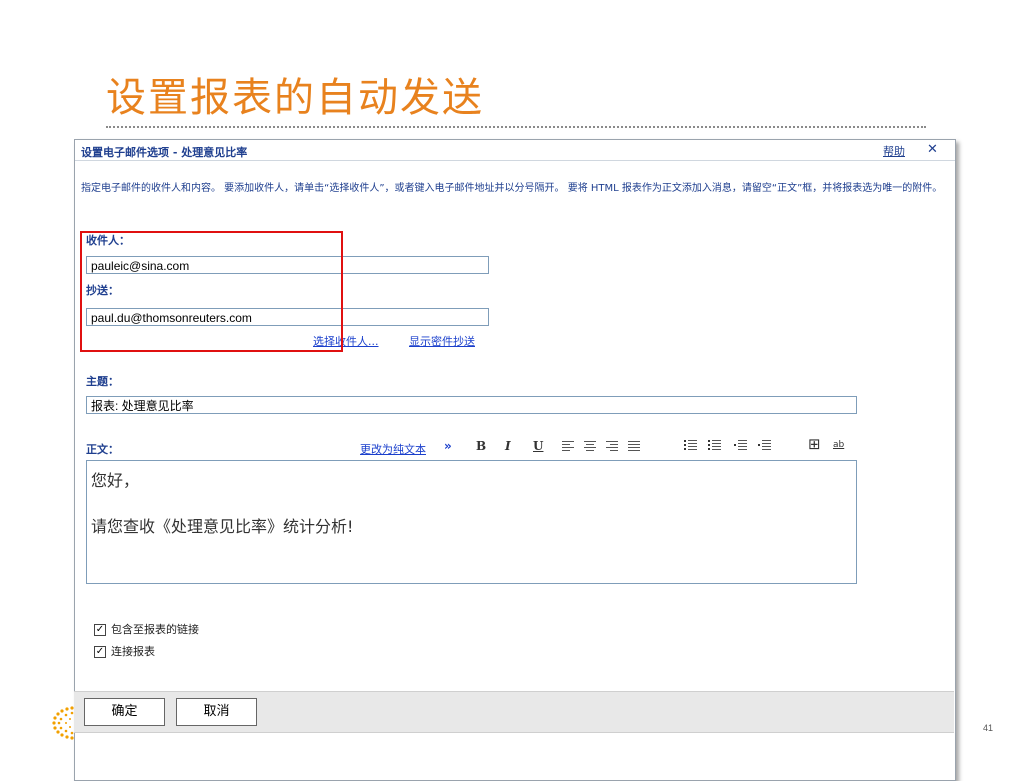 This screenshot has height=781, width=1024. I want to click on thomson-reuters-logo-icon, so click(63, 723).